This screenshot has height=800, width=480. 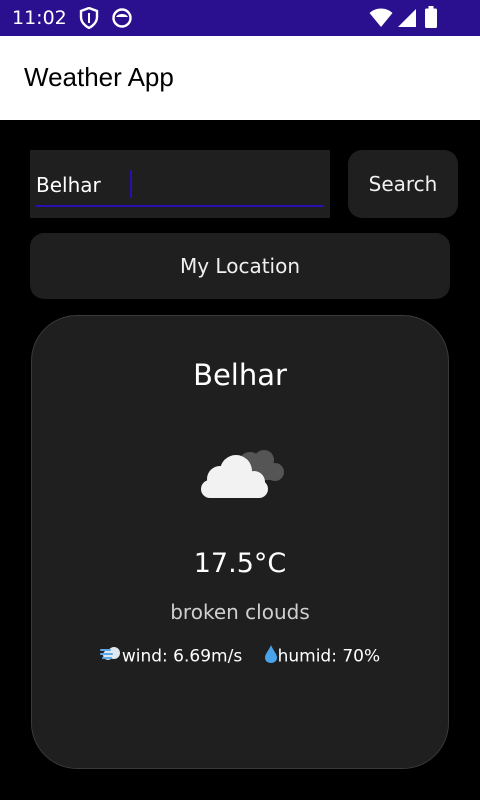 What do you see at coordinates (271, 656) in the screenshot?
I see `droplet-icon` at bounding box center [271, 656].